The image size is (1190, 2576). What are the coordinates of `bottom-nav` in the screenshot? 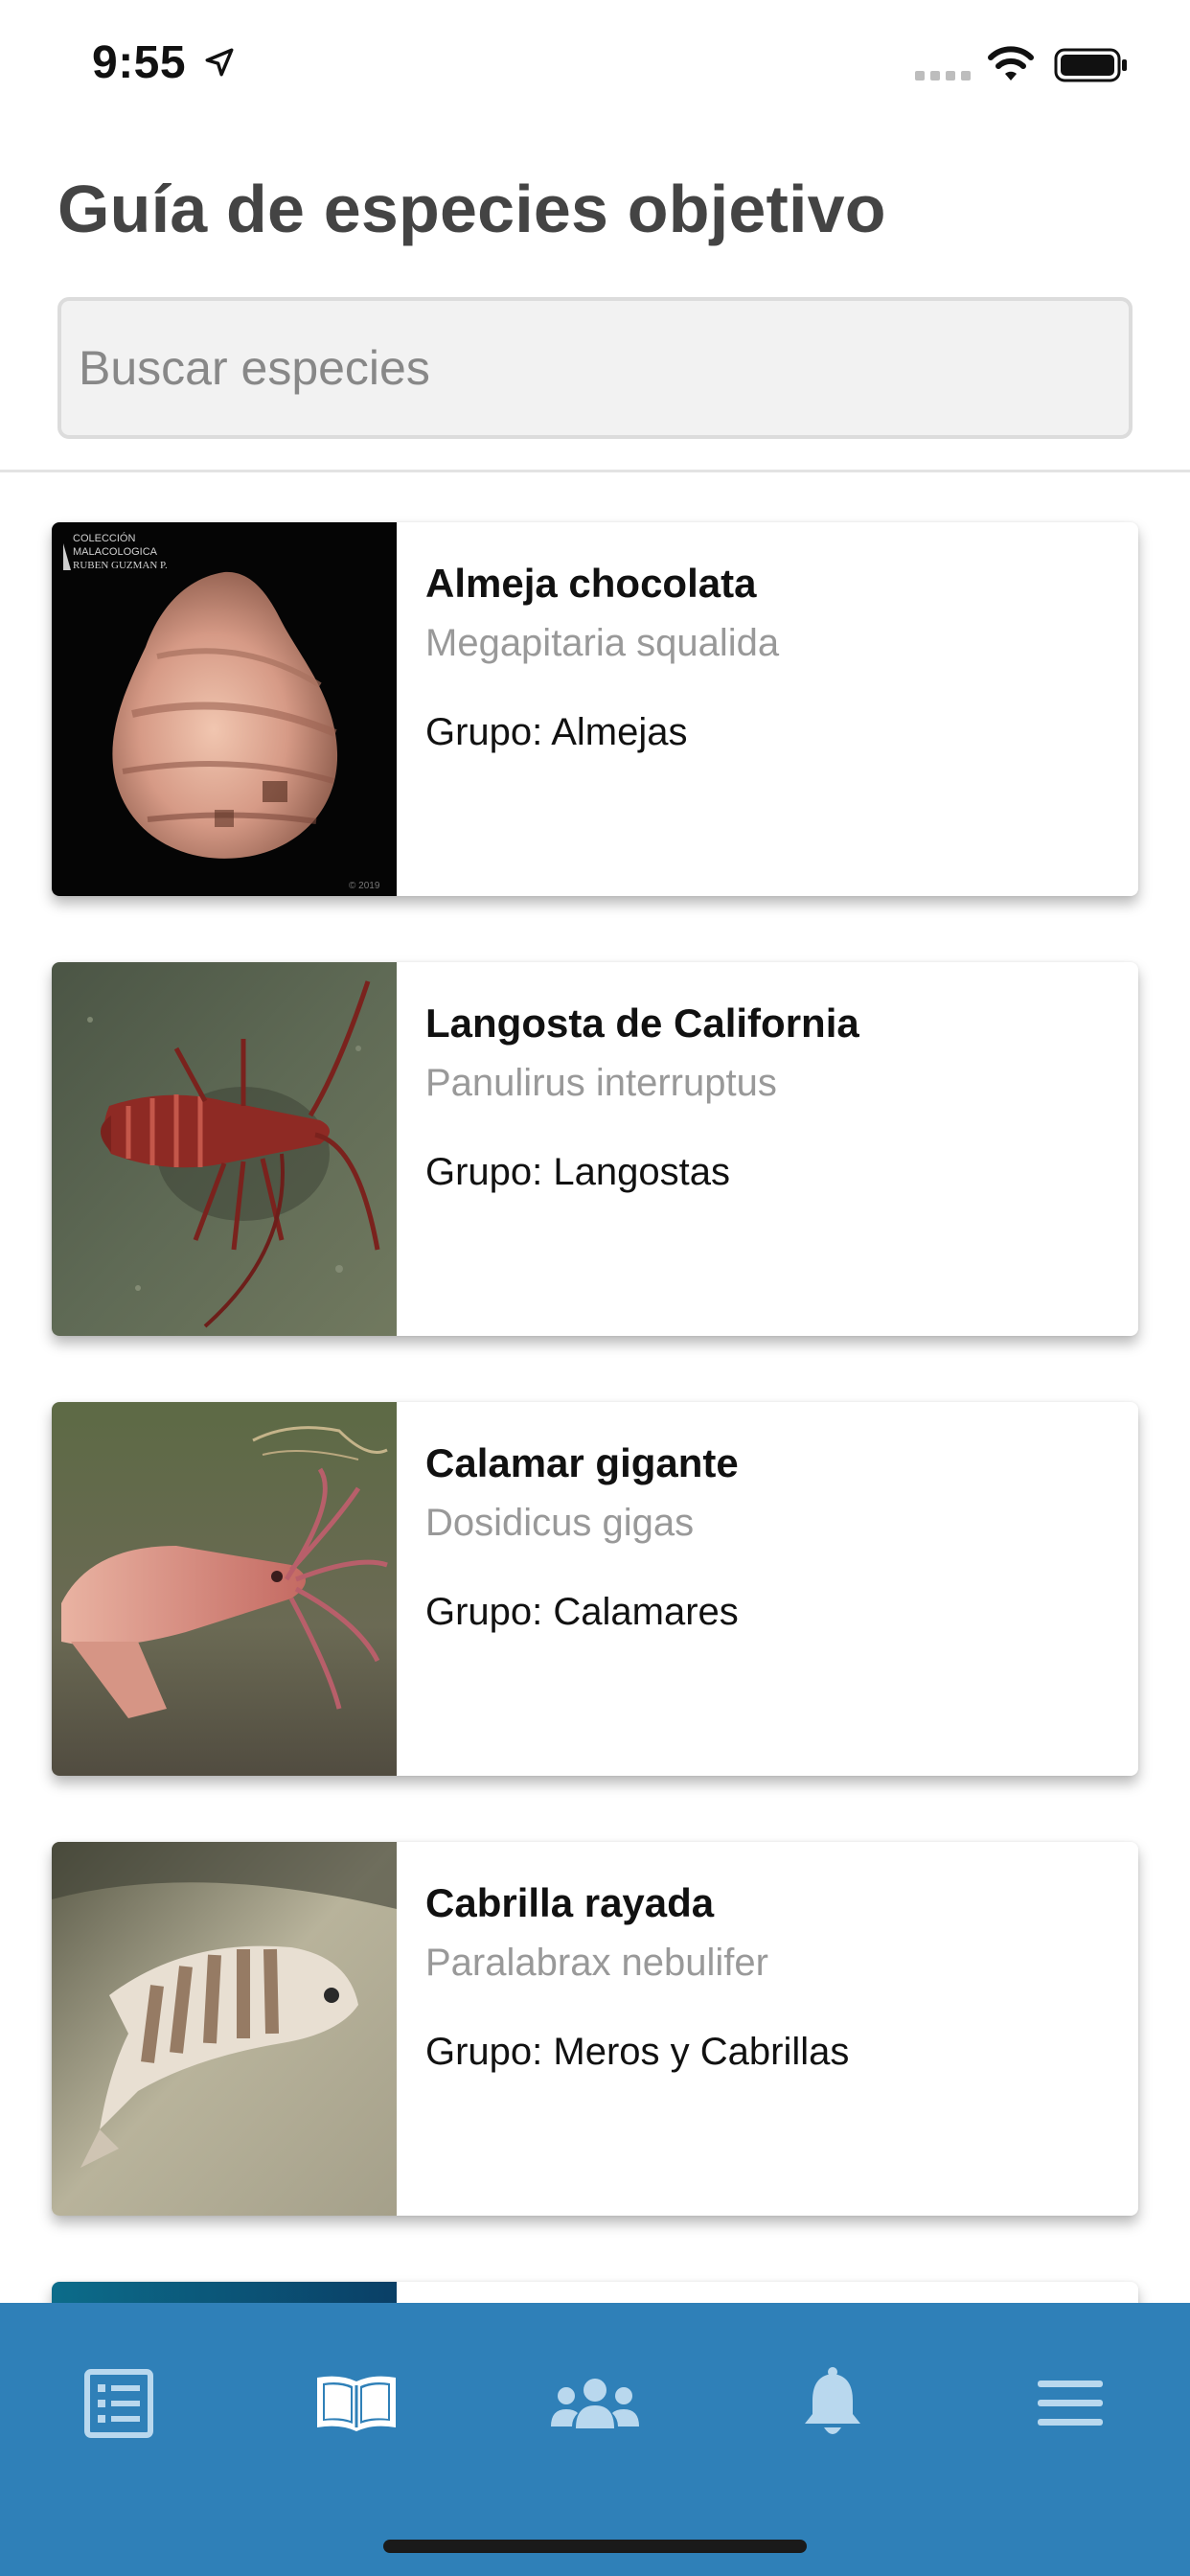 It's located at (595, 2439).